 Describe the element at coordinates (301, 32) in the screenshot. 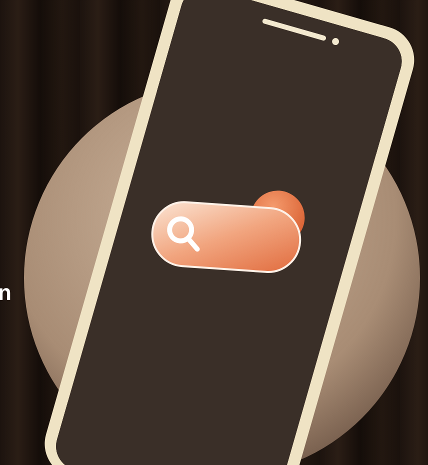

I see `speaker-and-camera-icon` at that location.